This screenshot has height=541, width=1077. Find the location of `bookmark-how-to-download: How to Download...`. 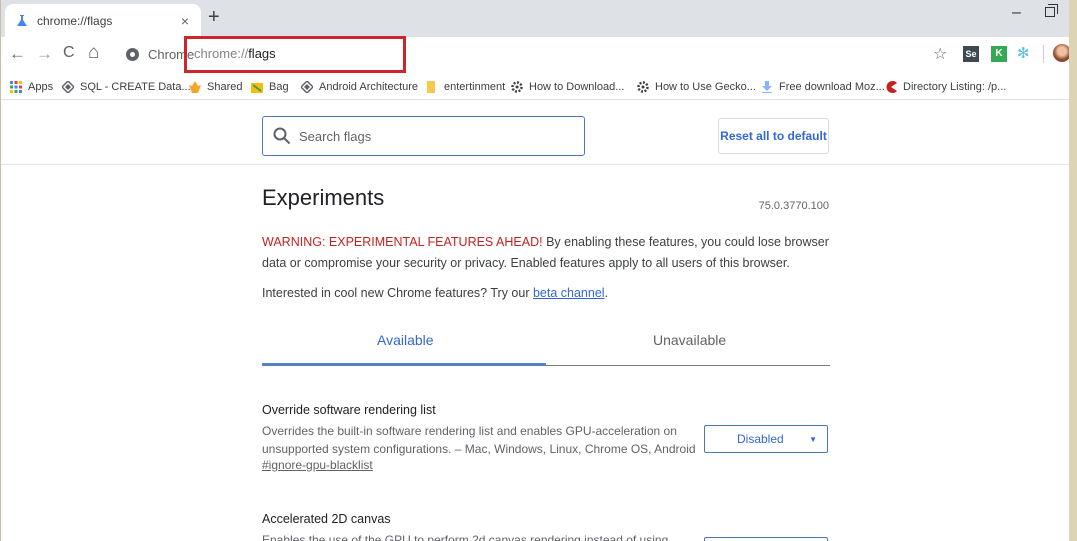

bookmark-how-to-download: How to Download... is located at coordinates (567, 87).